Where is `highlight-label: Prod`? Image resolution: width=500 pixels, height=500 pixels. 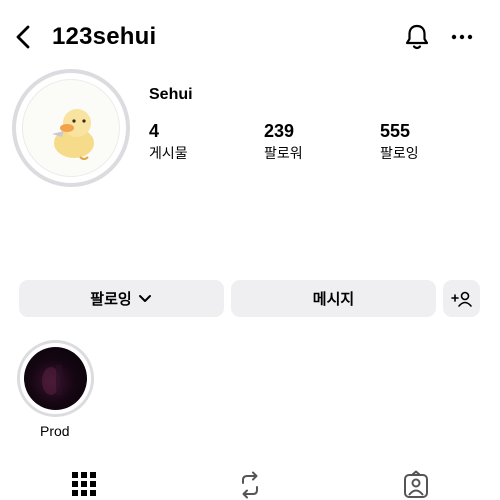 highlight-label: Prod is located at coordinates (55, 431).